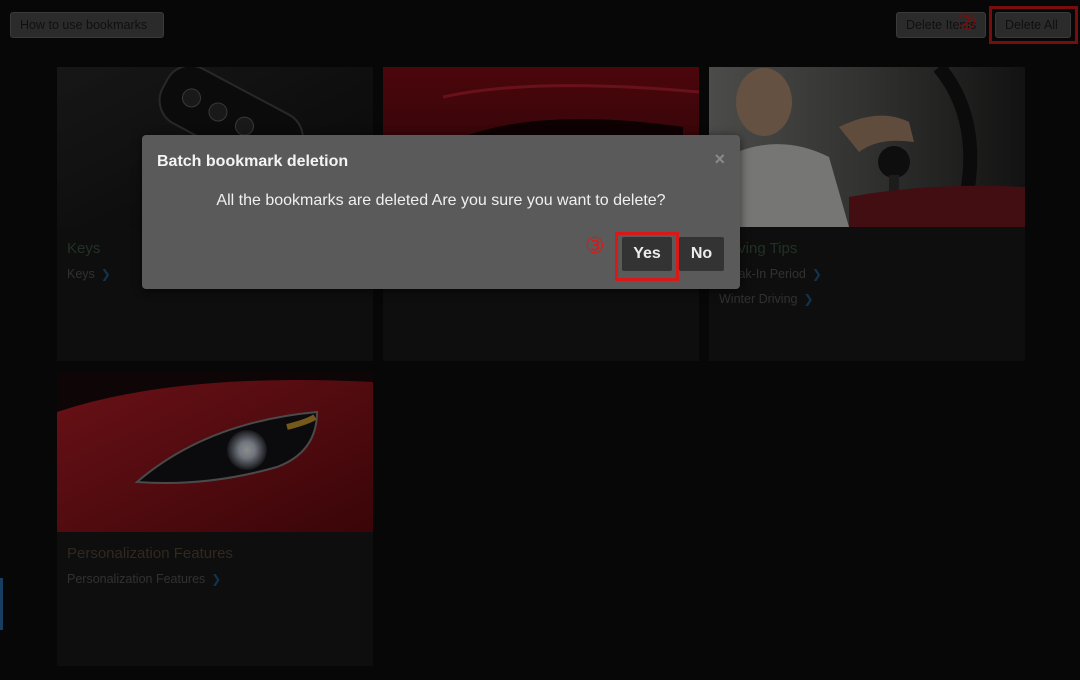 This screenshot has height=680, width=1080. I want to click on yes-highlight, so click(647, 256).